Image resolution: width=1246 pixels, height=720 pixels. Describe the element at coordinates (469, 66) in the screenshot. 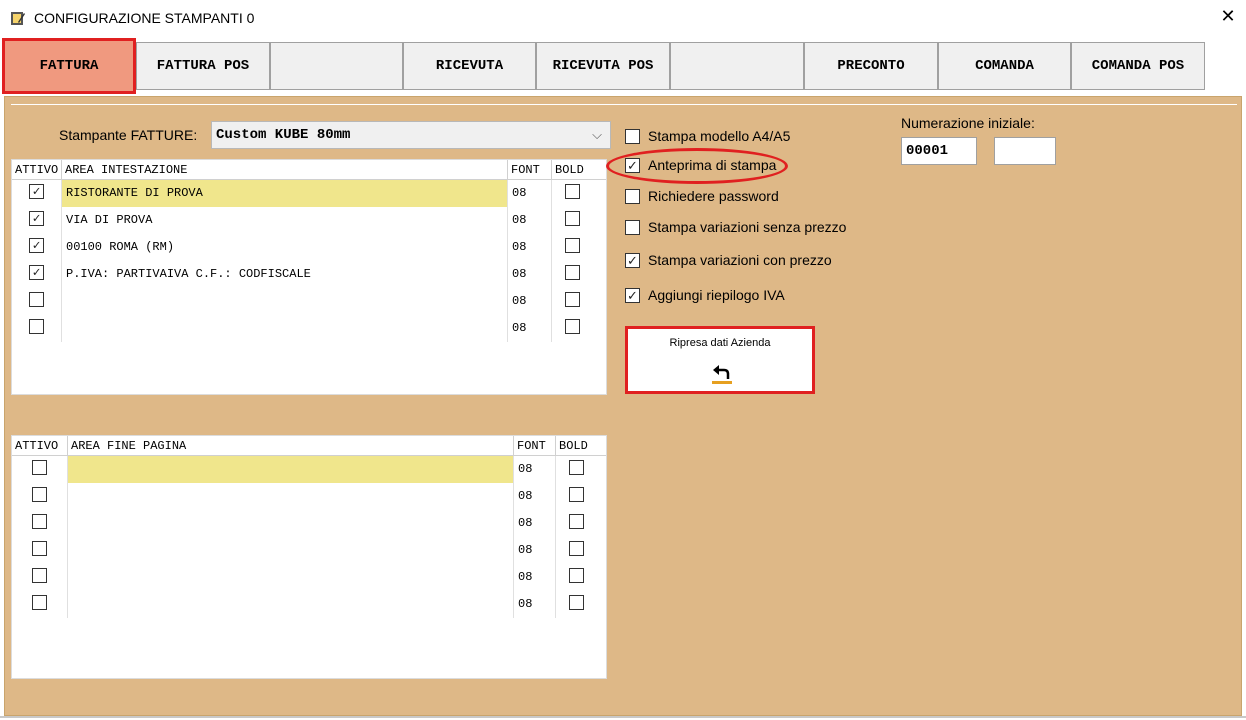

I see `tab-ricevuta: RICEVUTA` at that location.